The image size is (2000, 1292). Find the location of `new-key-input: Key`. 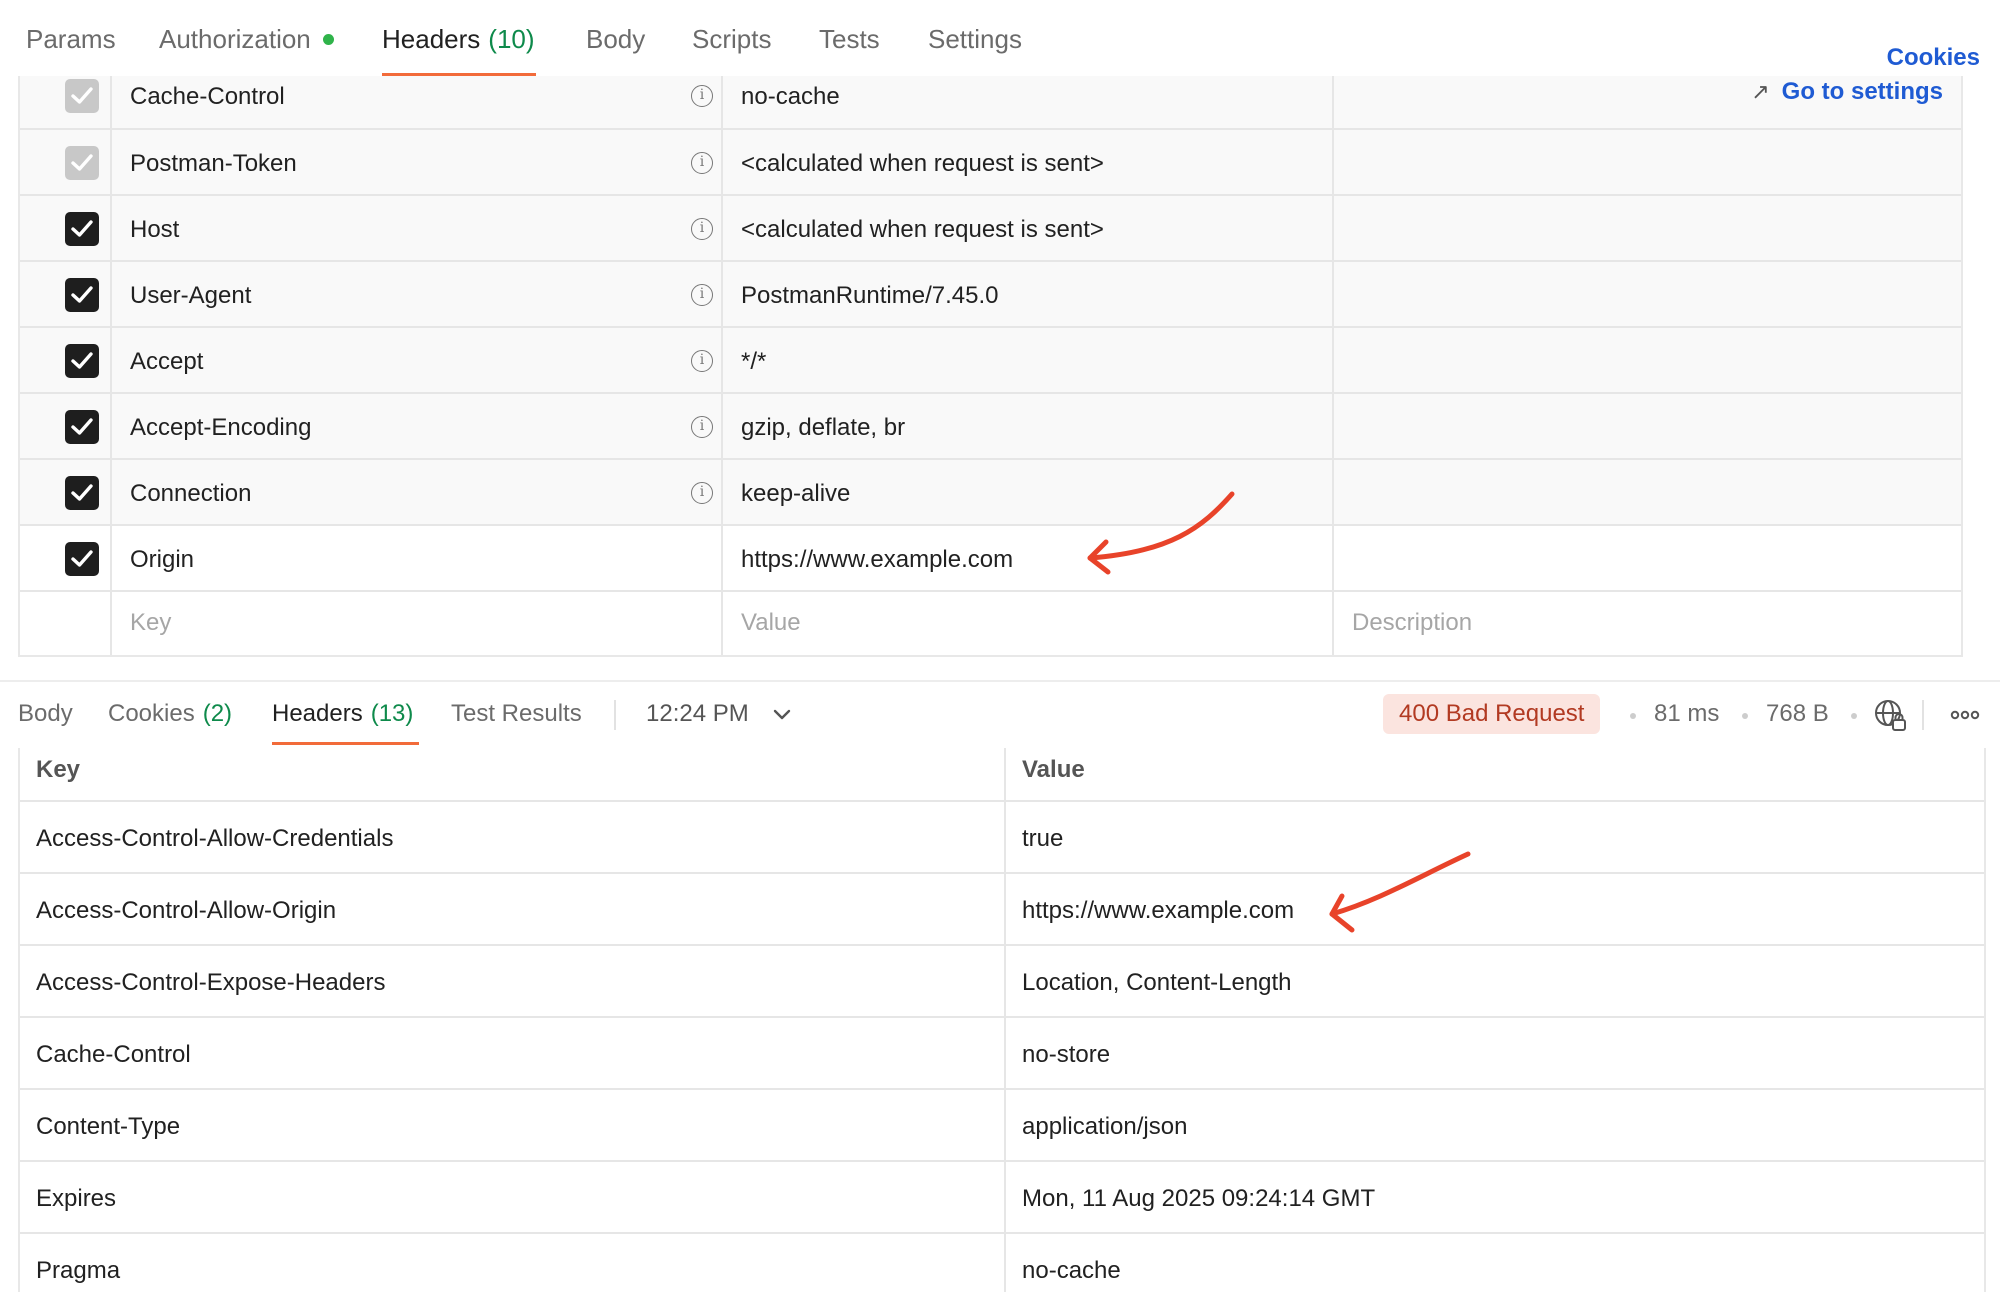

new-key-input: Key is located at coordinates (150, 623).